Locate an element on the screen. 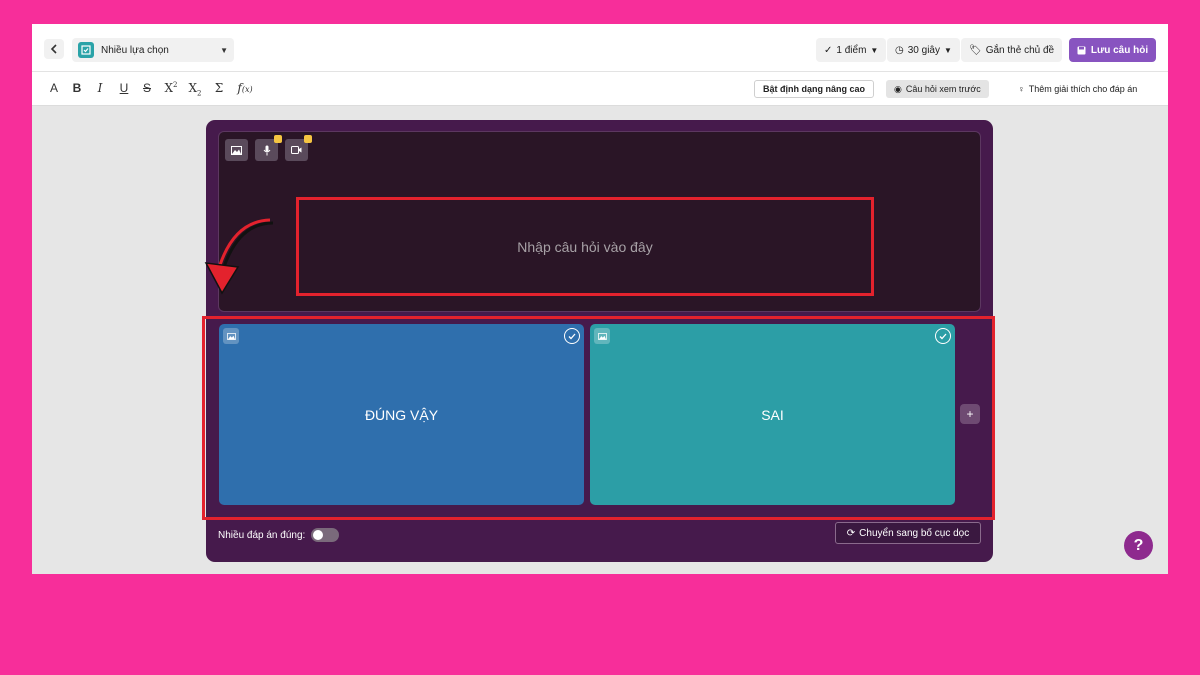 This screenshot has height=675, width=1200. save-icon is located at coordinates (1081, 50).